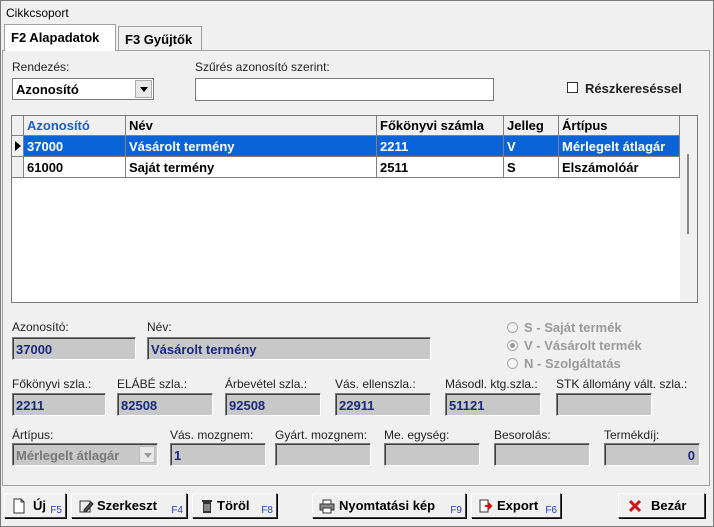 This screenshot has width=714, height=527. I want to click on me-egyseg-field, so click(432, 454).